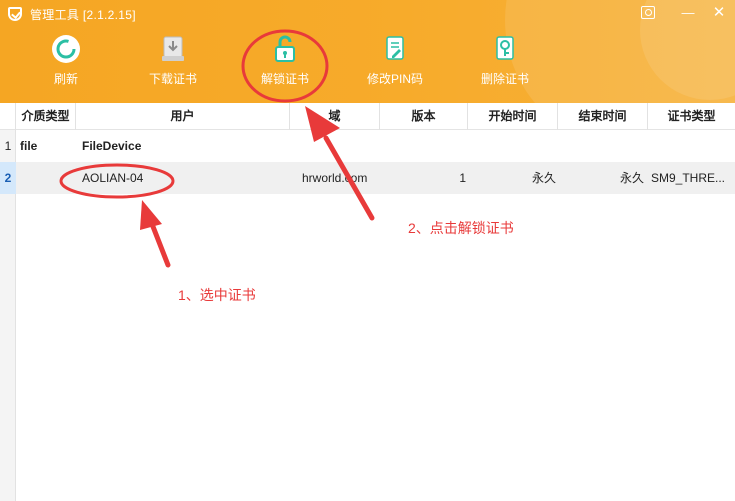 This screenshot has height=501, width=735. What do you see at coordinates (424, 116) in the screenshot?
I see `column-header-version: 版本` at bounding box center [424, 116].